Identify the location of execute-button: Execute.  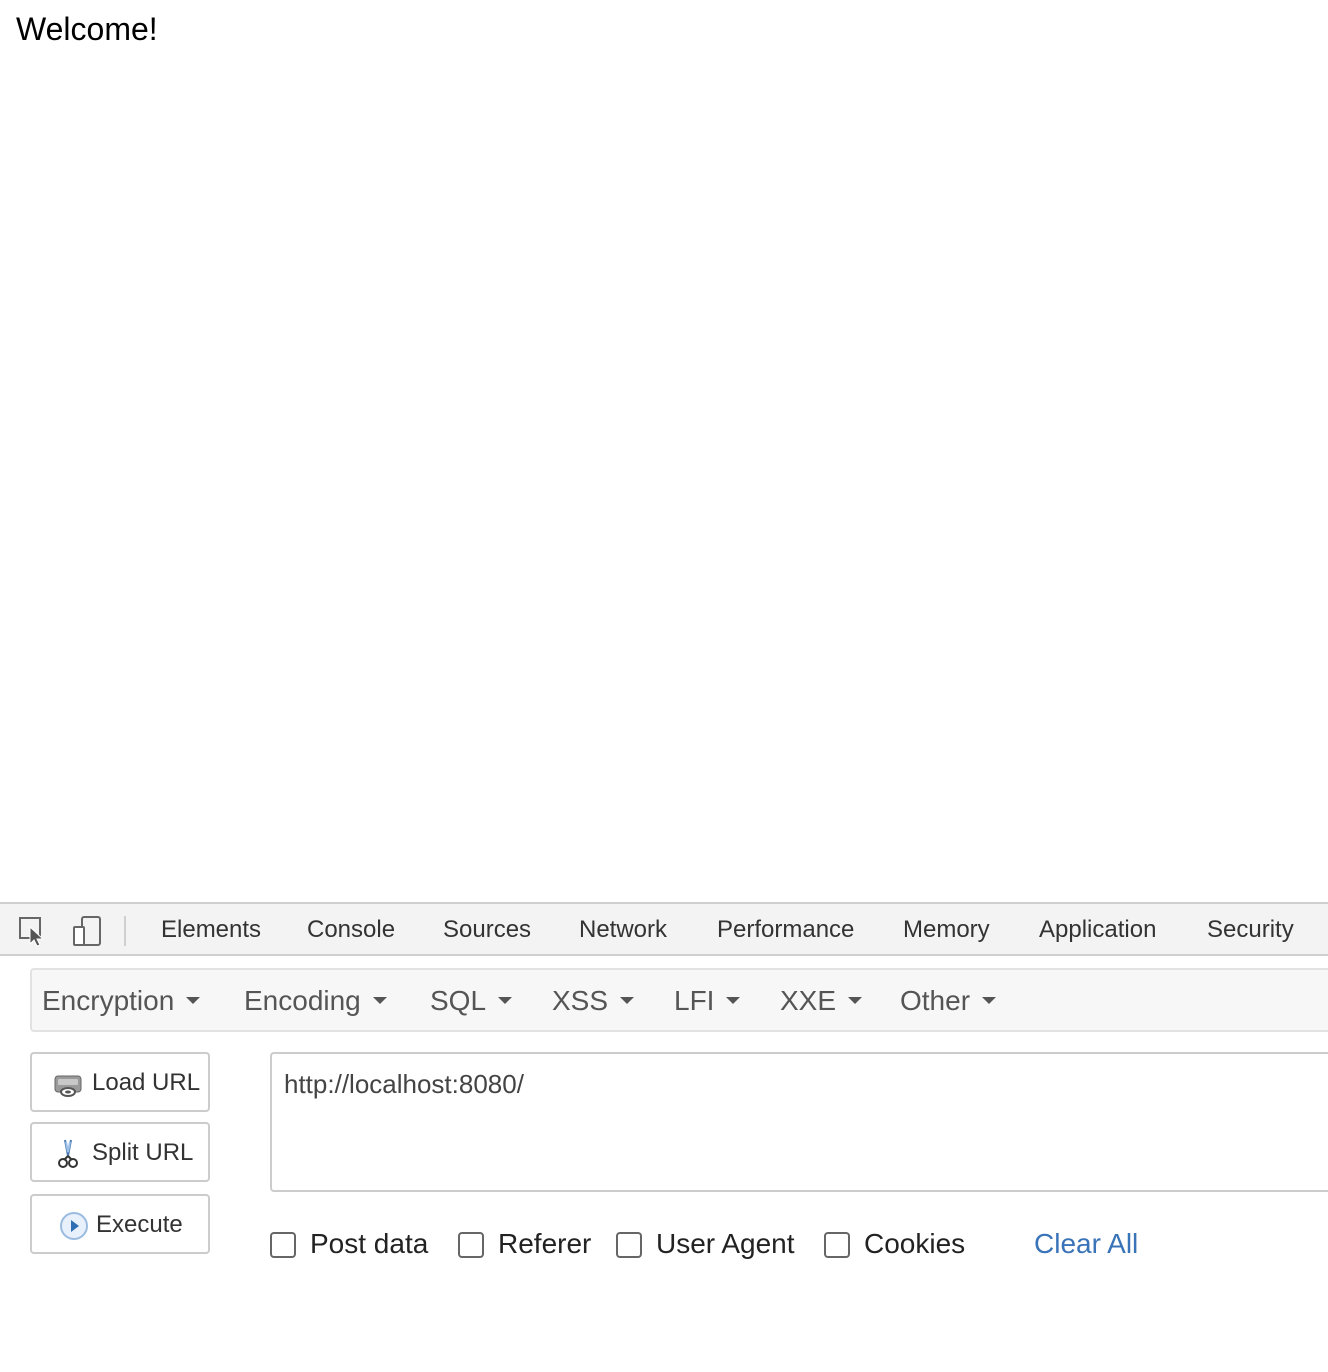
(120, 1224).